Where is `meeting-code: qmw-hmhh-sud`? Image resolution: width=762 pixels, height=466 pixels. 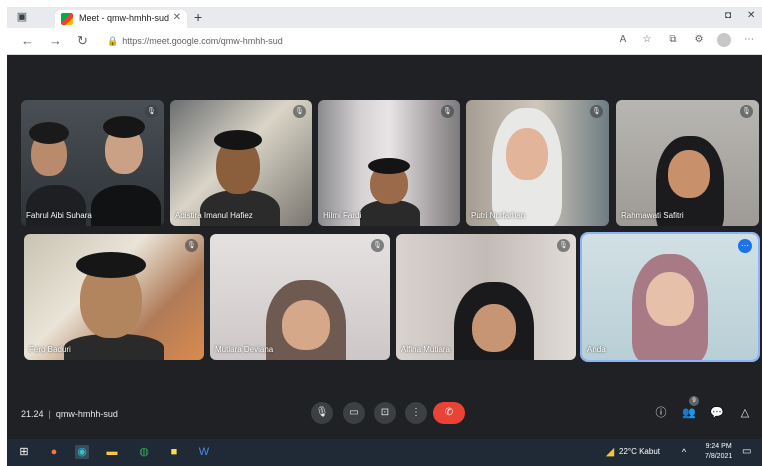 meeting-code: qmw-hmhh-sud is located at coordinates (86, 414).